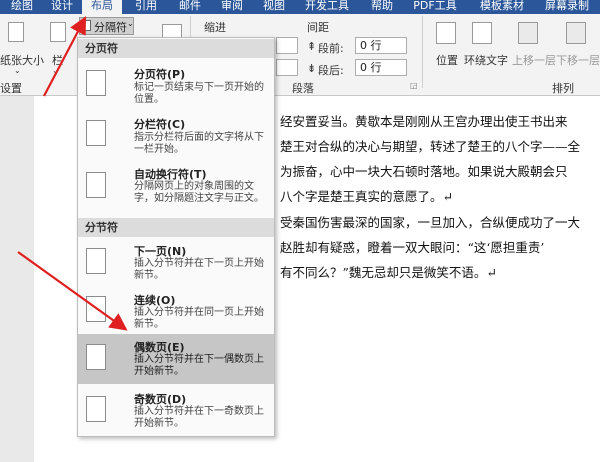 The width and height of the screenshot is (600, 462). What do you see at coordinates (424, 121) in the screenshot?
I see `document-line: 经安置妥当。黄歇本是刚刚从王宫办理出使王书出来` at bounding box center [424, 121].